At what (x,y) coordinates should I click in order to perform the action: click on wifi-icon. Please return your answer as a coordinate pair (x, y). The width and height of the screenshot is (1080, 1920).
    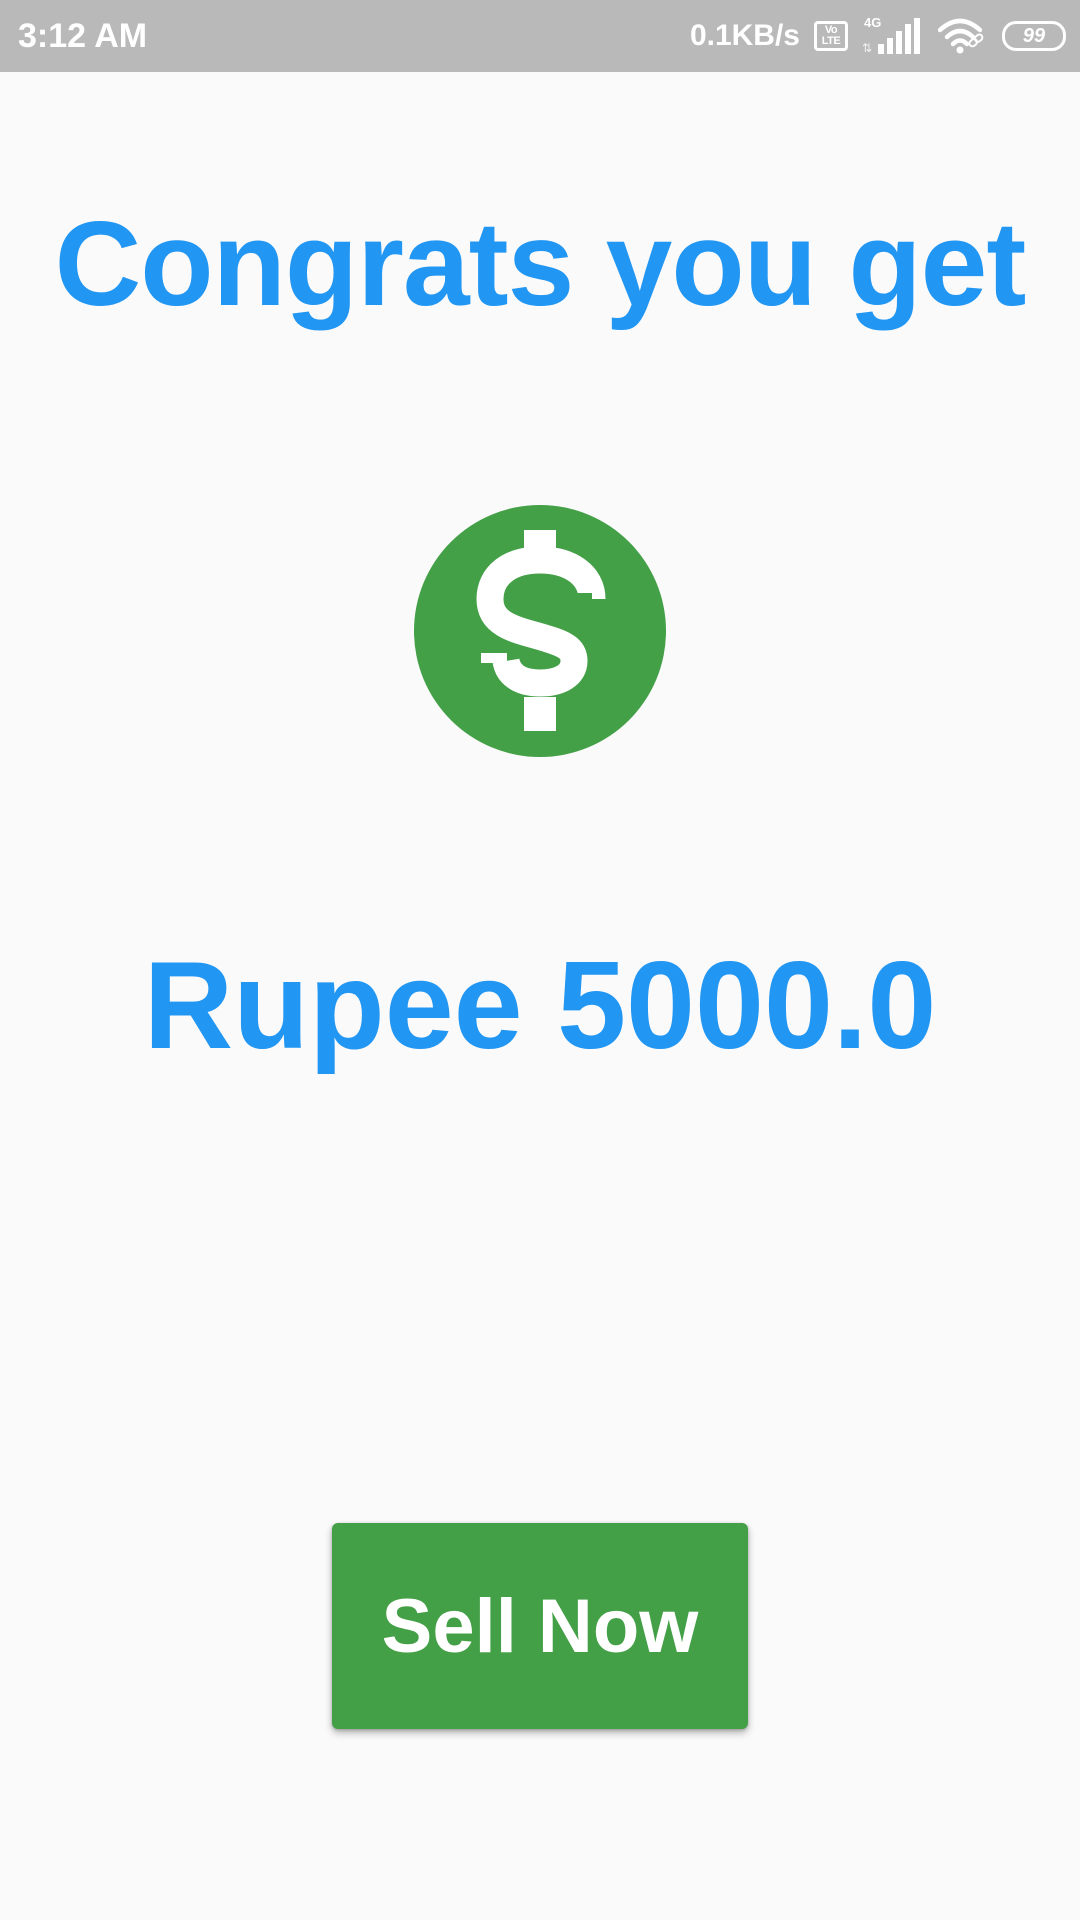
    Looking at the image, I should click on (962, 36).